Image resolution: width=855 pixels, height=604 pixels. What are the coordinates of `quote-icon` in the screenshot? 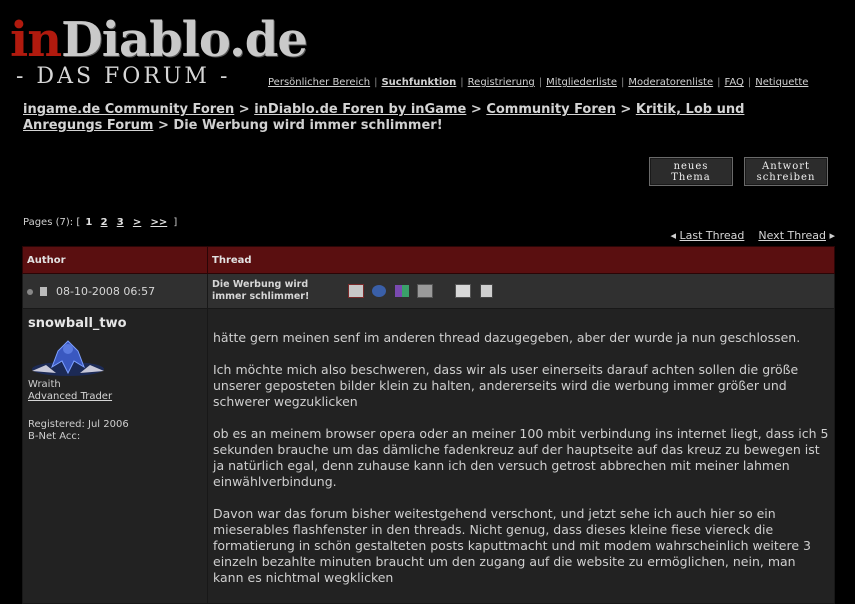 It's located at (463, 291).